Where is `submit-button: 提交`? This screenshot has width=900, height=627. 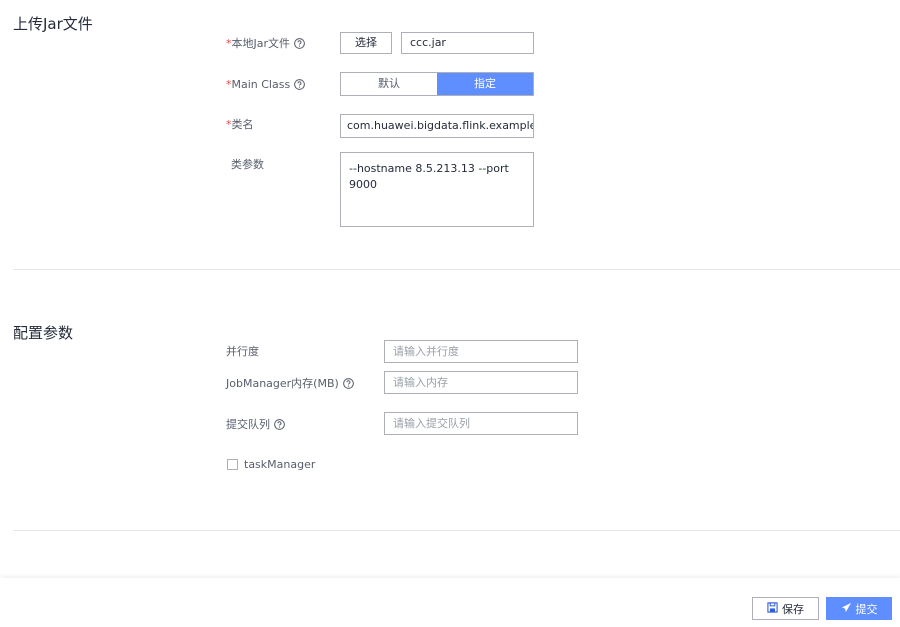
submit-button: 提交 is located at coordinates (859, 608).